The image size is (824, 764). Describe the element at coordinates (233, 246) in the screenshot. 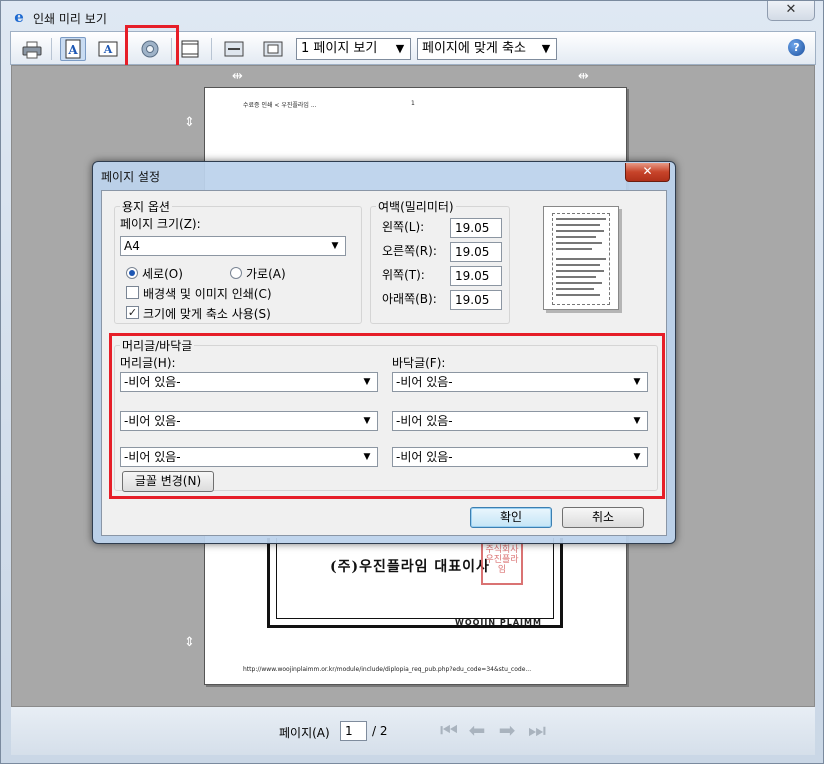

I see `paper-size-select: A4 ▼` at that location.